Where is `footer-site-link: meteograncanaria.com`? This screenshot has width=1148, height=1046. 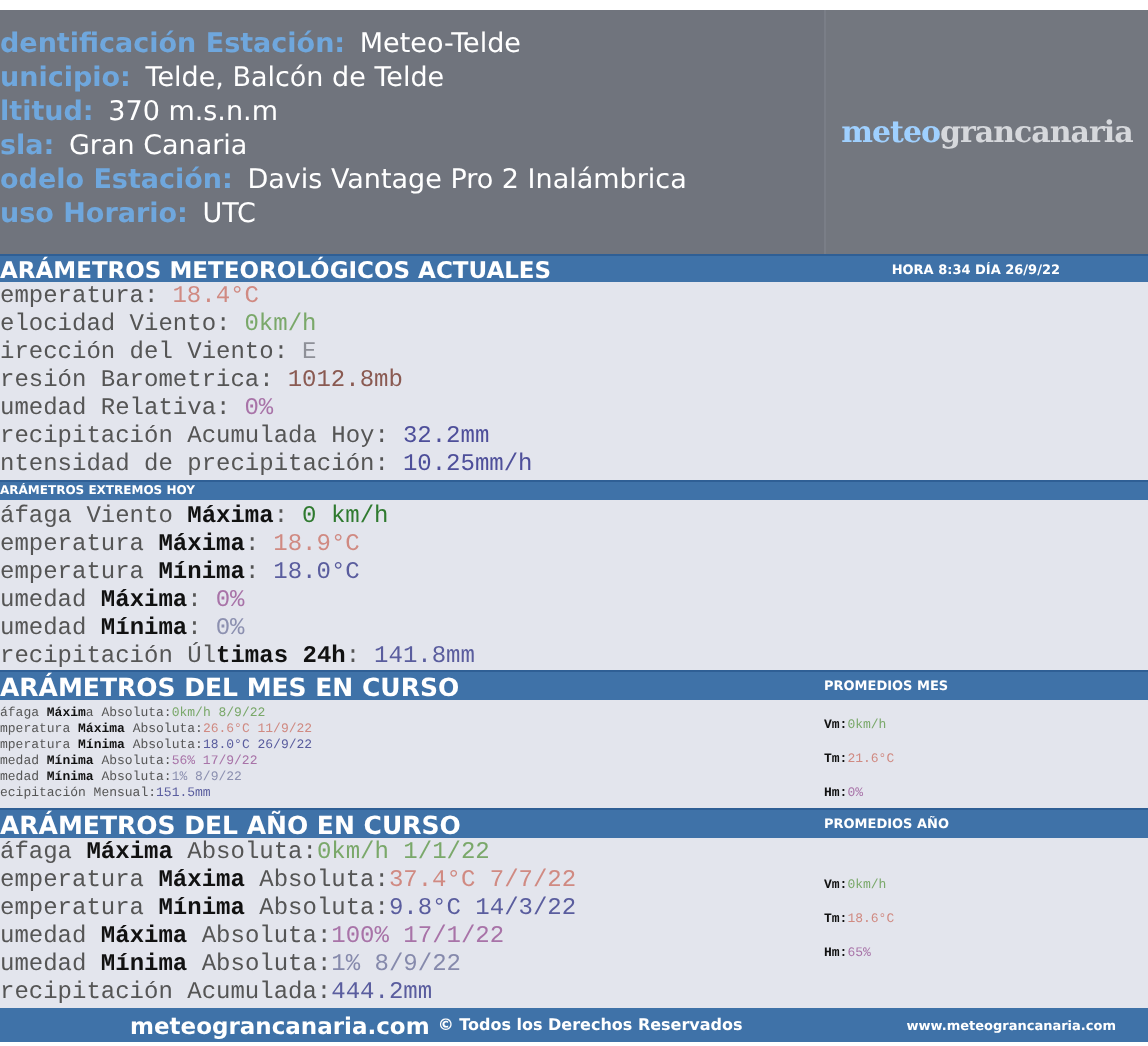 footer-site-link: meteograncanaria.com is located at coordinates (280, 1025).